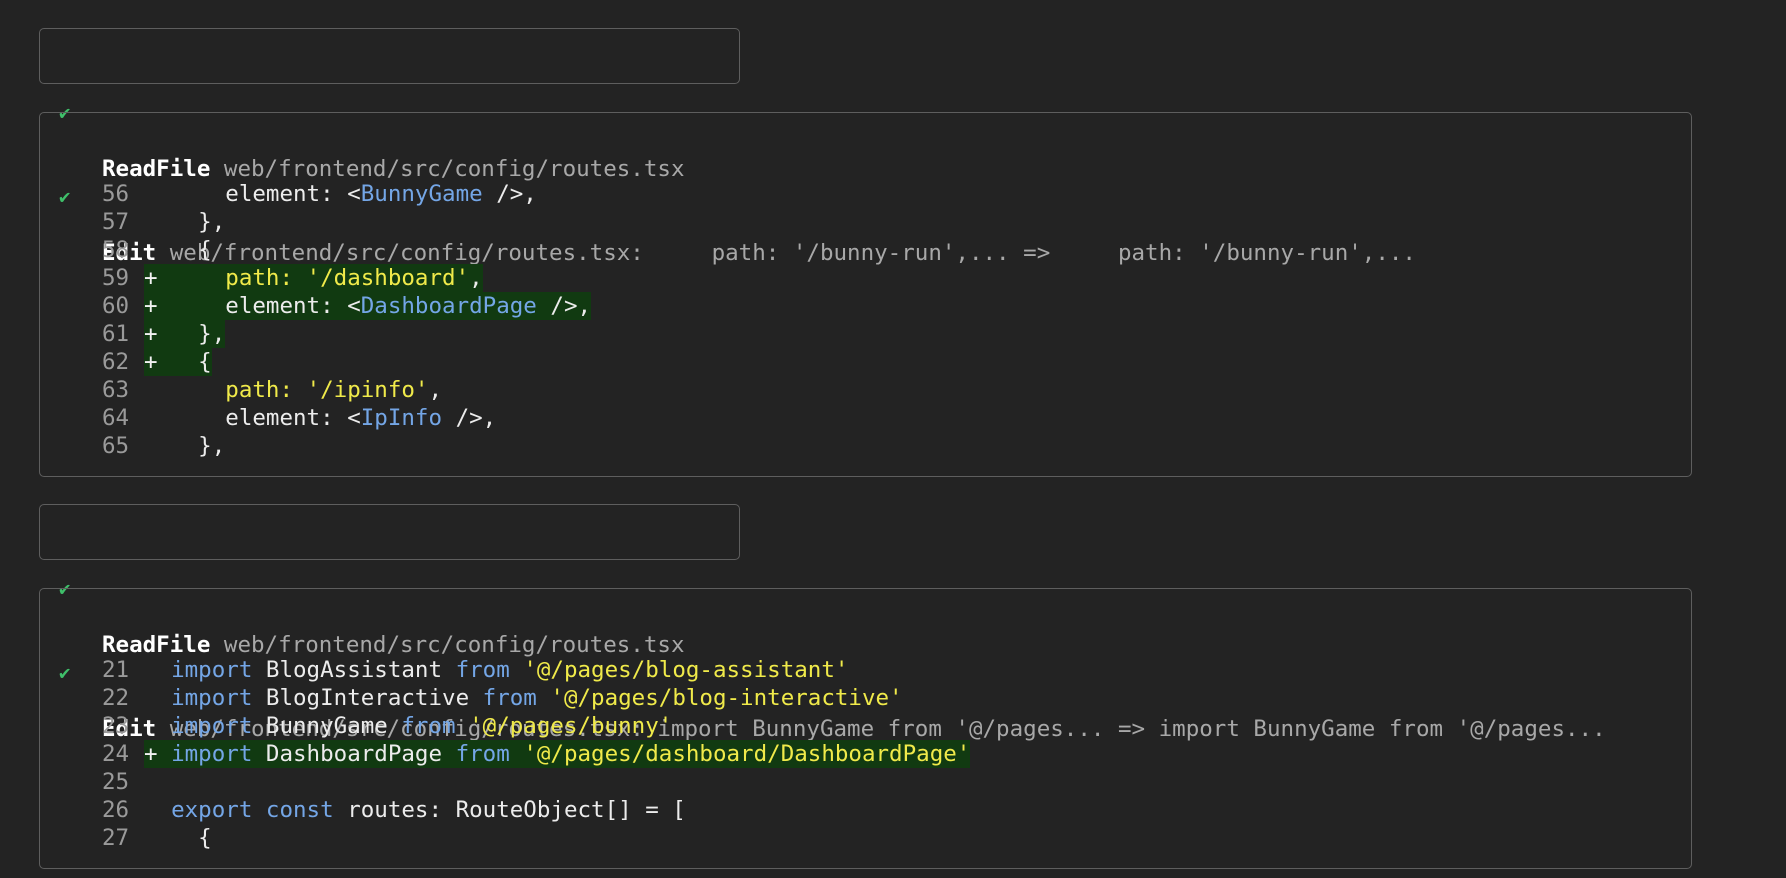  Describe the element at coordinates (116, 278) in the screenshot. I see `line-number: 59` at that location.